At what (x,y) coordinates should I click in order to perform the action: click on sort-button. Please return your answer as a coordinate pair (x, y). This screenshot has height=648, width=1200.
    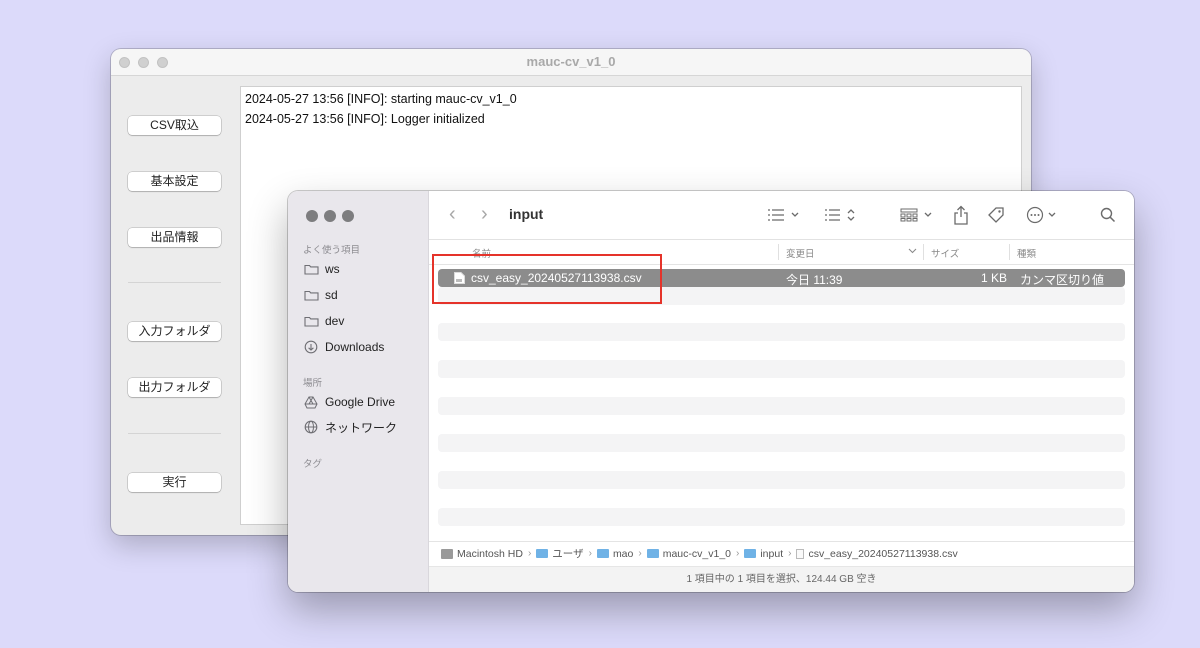
    Looking at the image, I should click on (841, 215).